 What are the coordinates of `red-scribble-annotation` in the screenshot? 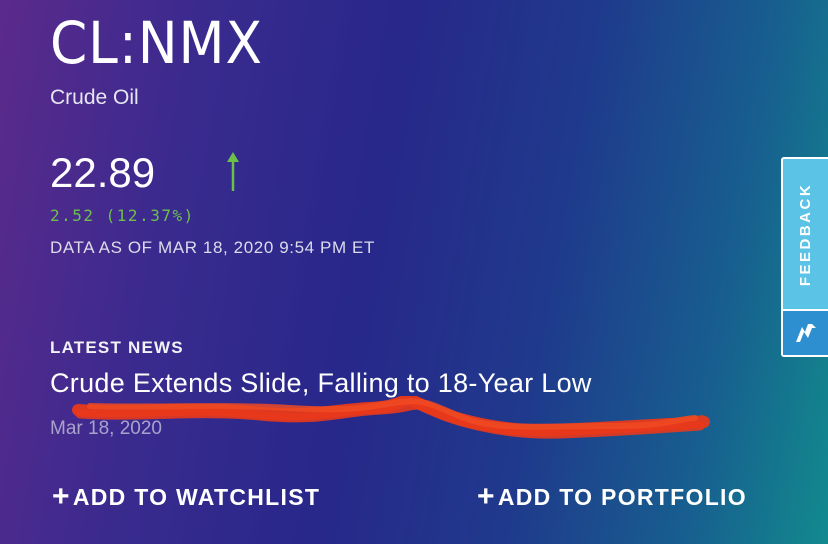 It's located at (391, 417).